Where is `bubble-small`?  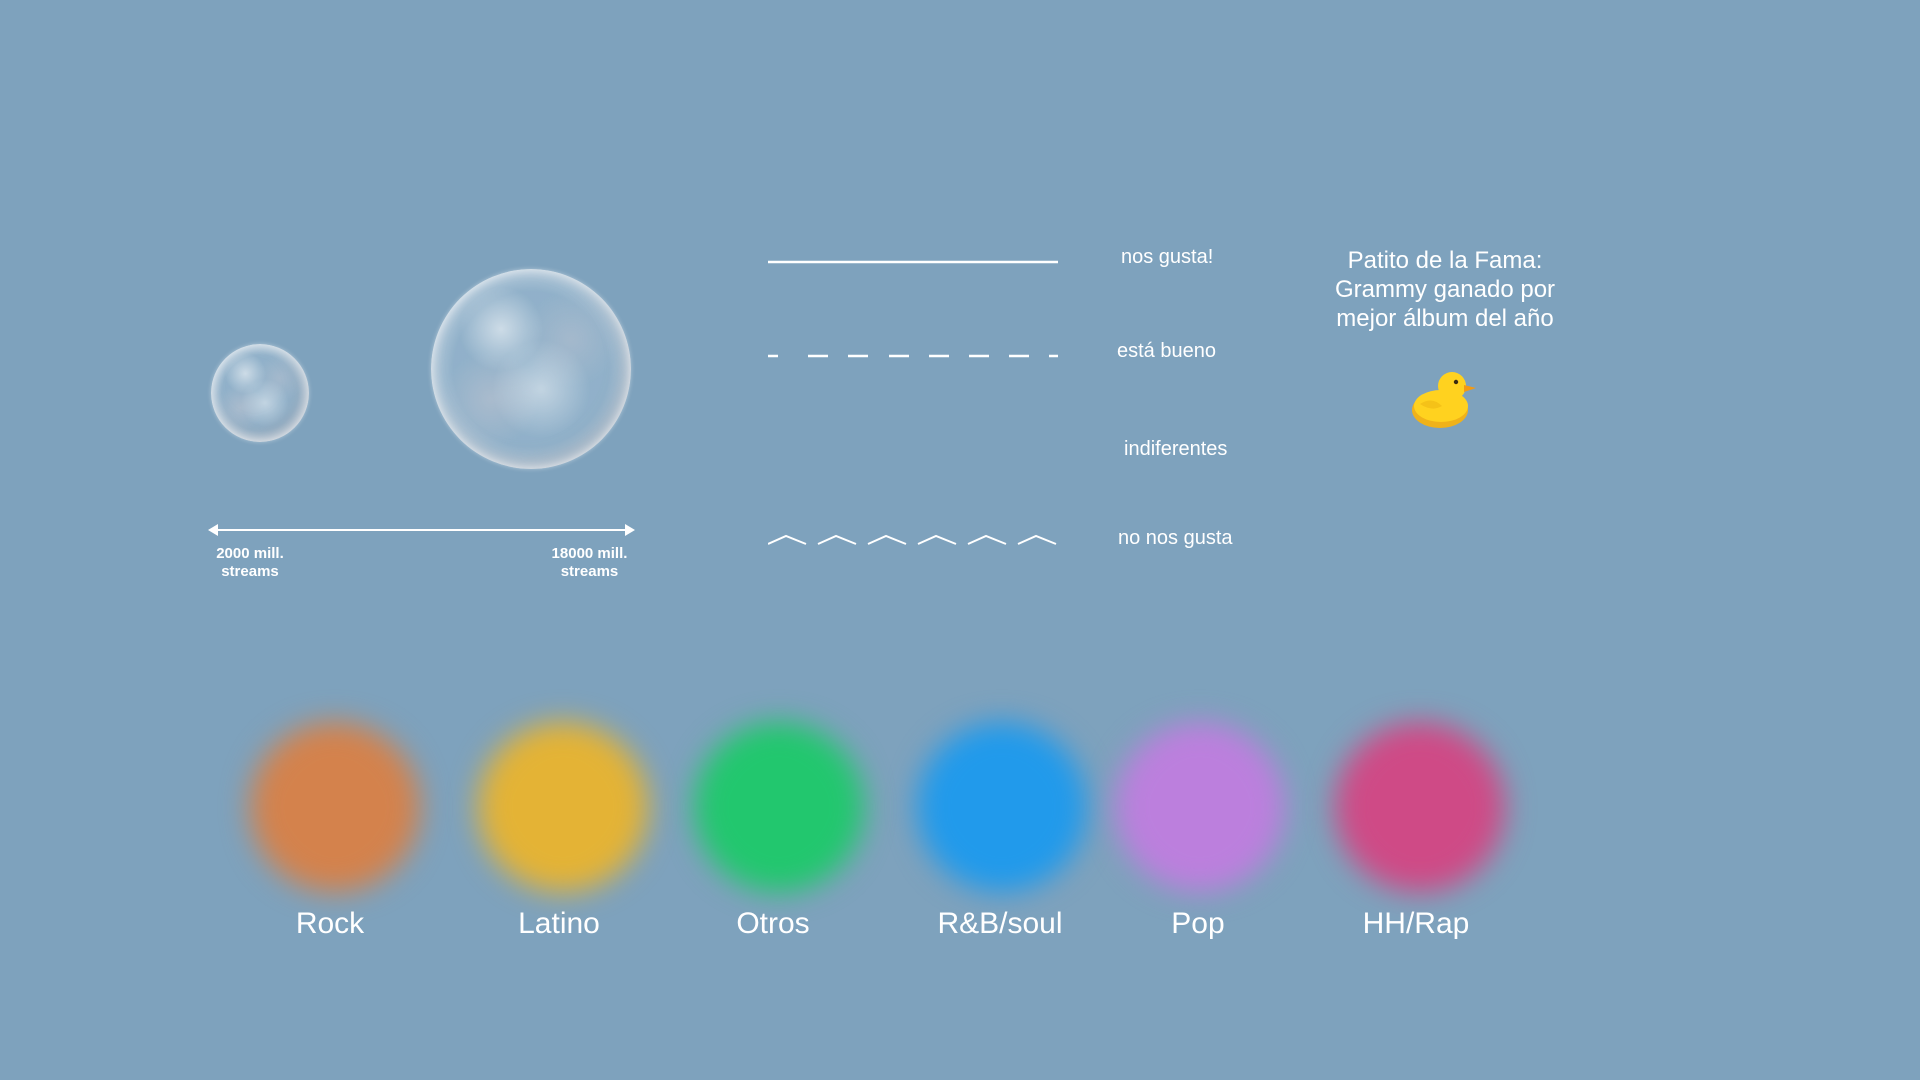 bubble-small is located at coordinates (260, 393).